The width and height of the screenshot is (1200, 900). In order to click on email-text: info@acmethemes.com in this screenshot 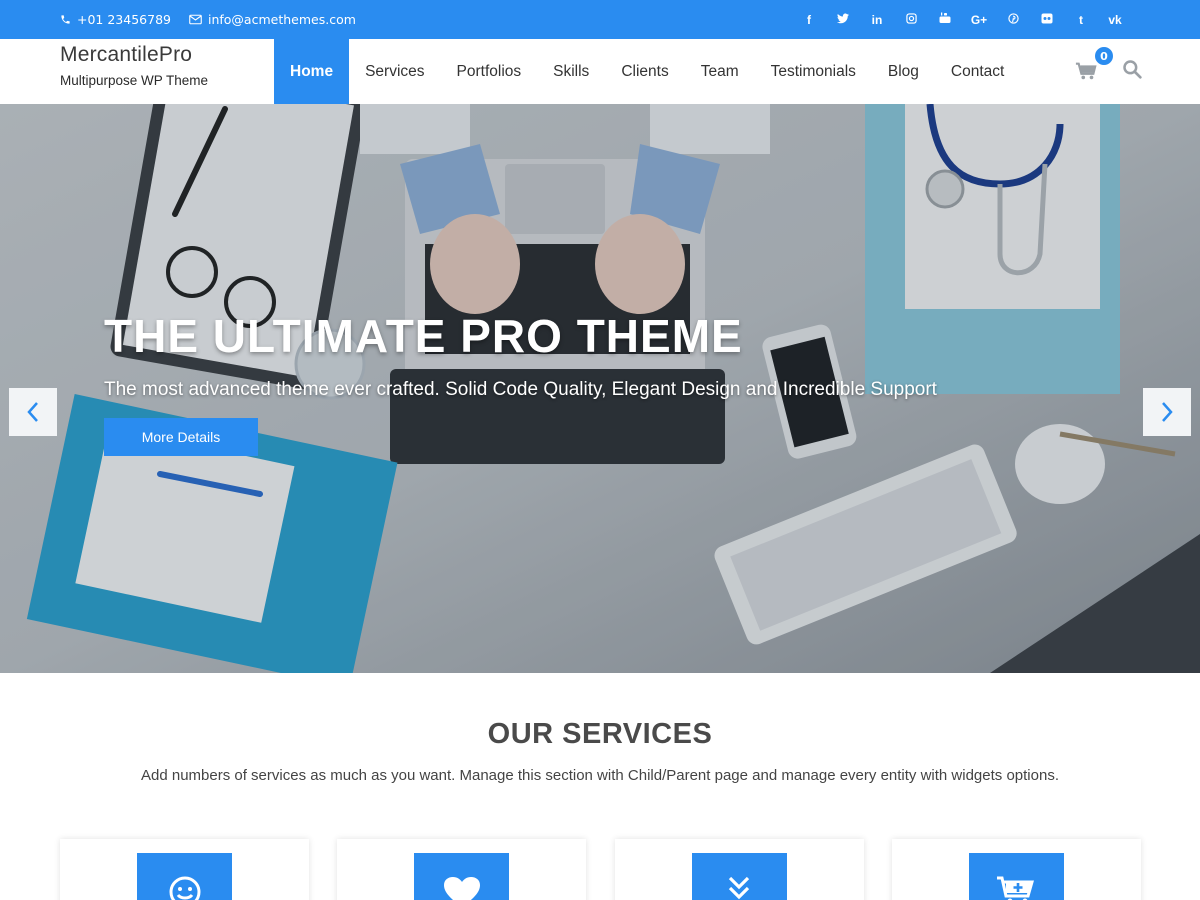, I will do `click(281, 19)`.